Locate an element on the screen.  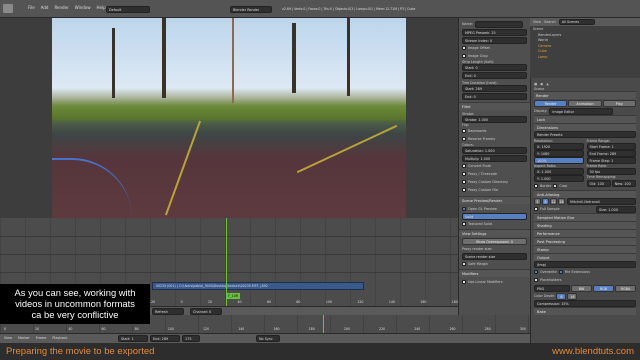
strip-name-field is located at coordinates (499, 24).